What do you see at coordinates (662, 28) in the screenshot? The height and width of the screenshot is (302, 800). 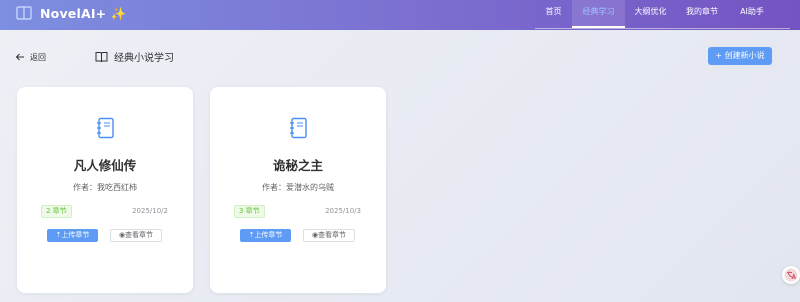 I see `nav-underline-divider` at bounding box center [662, 28].